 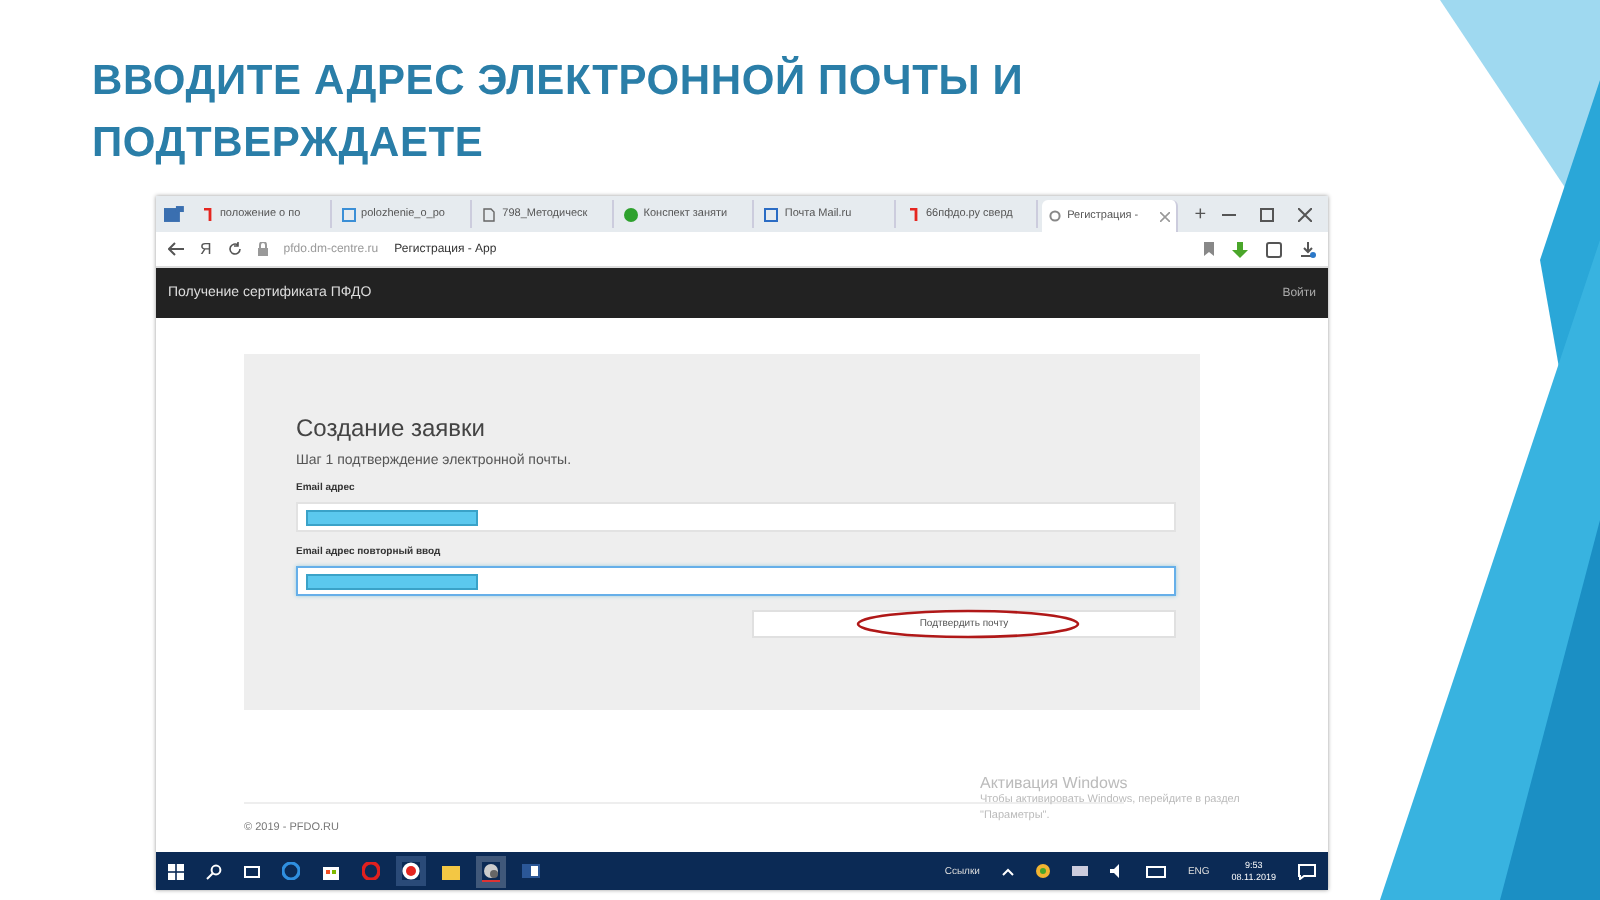 What do you see at coordinates (214, 871) in the screenshot?
I see `search-icon` at bounding box center [214, 871].